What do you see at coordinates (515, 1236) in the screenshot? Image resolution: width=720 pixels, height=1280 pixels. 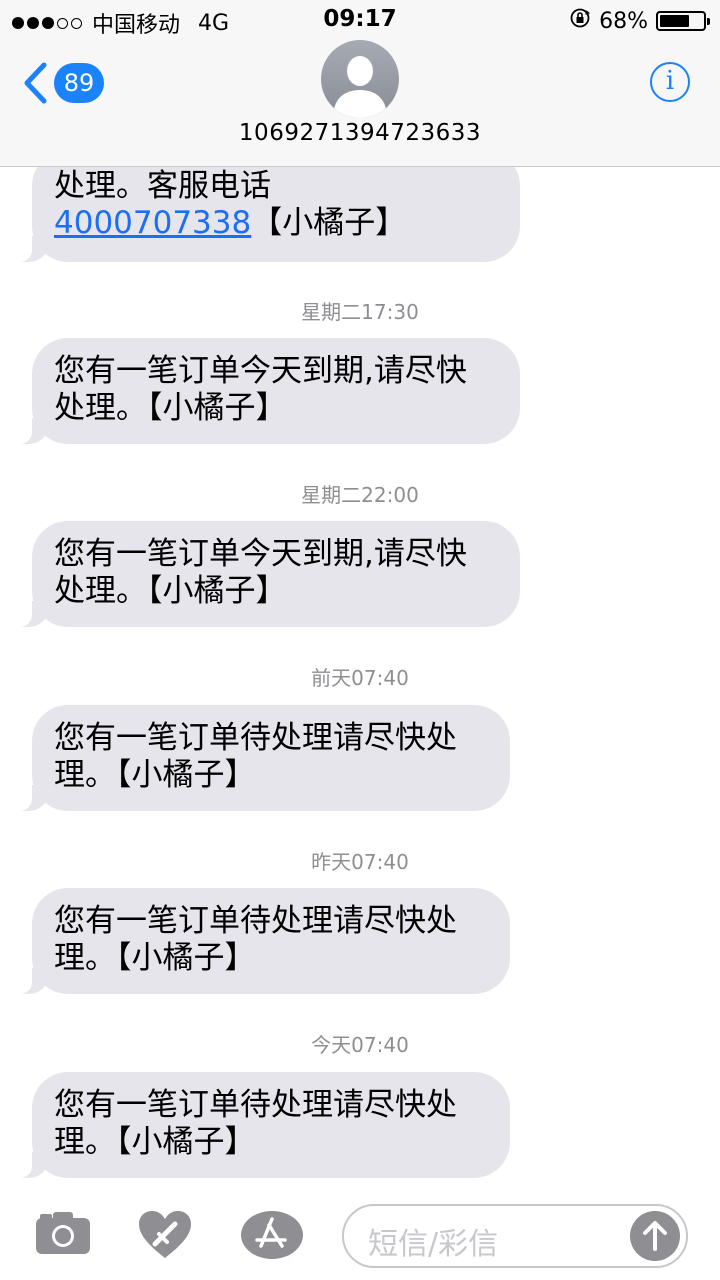 I see `message-input: 短信/彩信` at bounding box center [515, 1236].